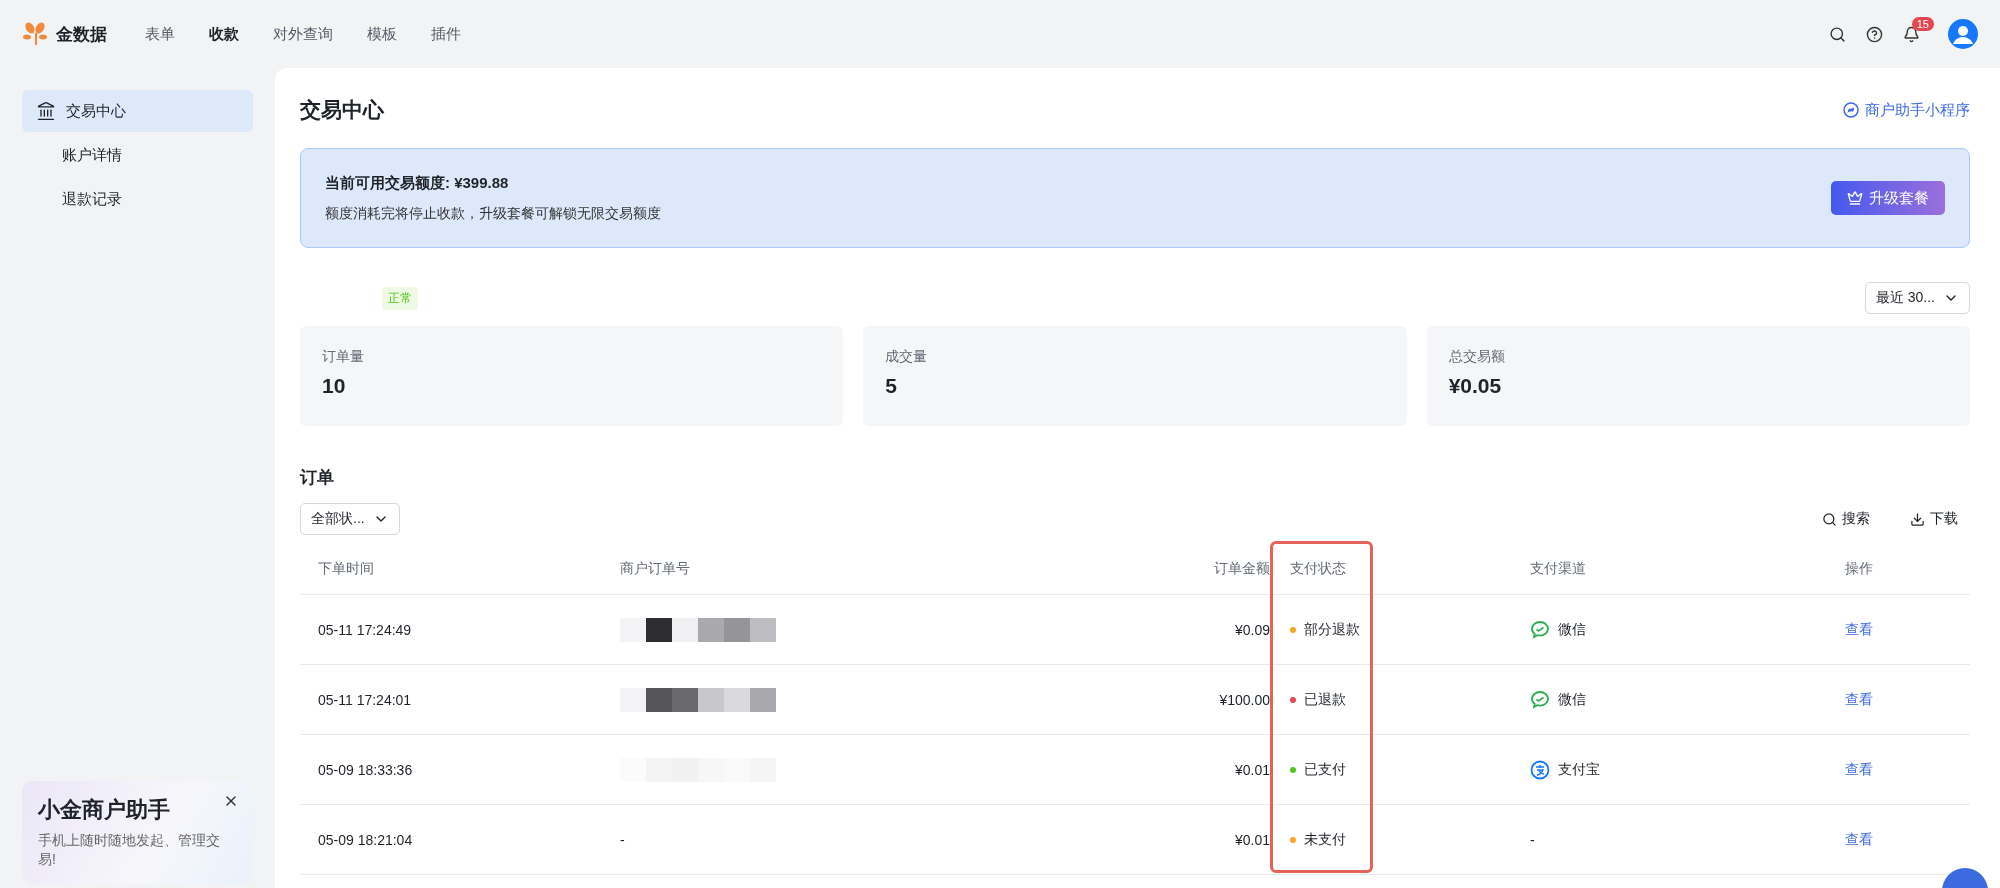 The image size is (2000, 888). I want to click on stat-label: 订单量, so click(343, 357).